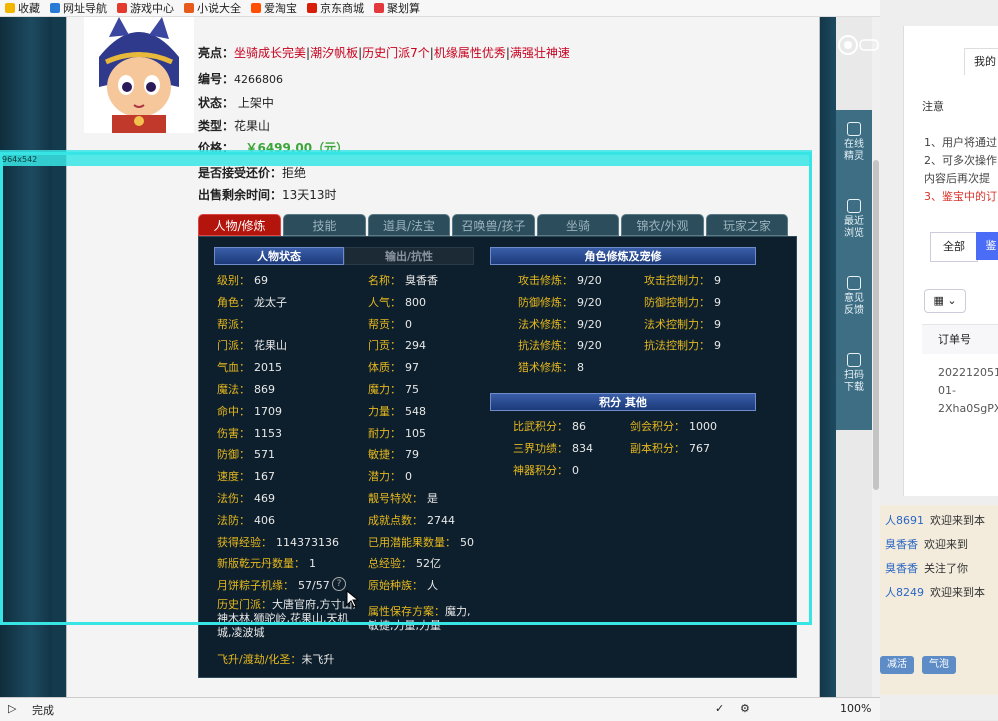 The image size is (998, 721). I want to click on order-number: 2Xha0SgPX, so click(968, 408).